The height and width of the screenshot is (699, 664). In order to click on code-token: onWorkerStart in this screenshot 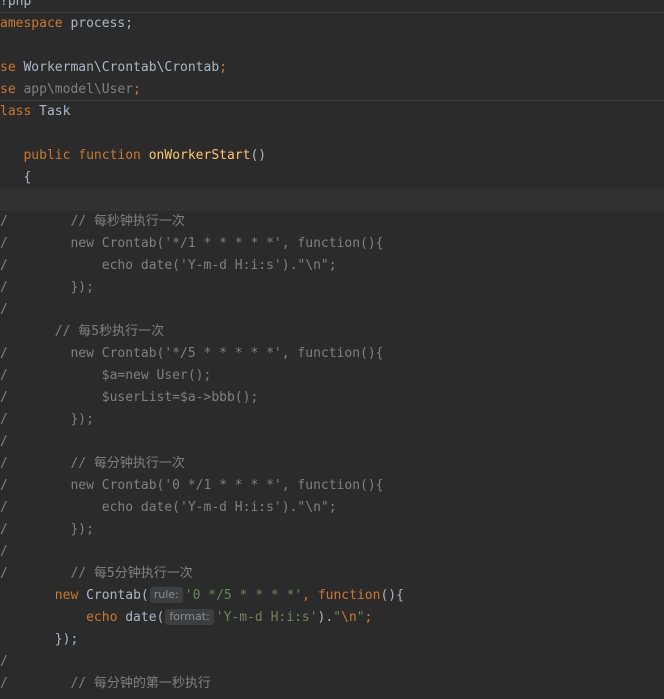, I will do `click(199, 155)`.